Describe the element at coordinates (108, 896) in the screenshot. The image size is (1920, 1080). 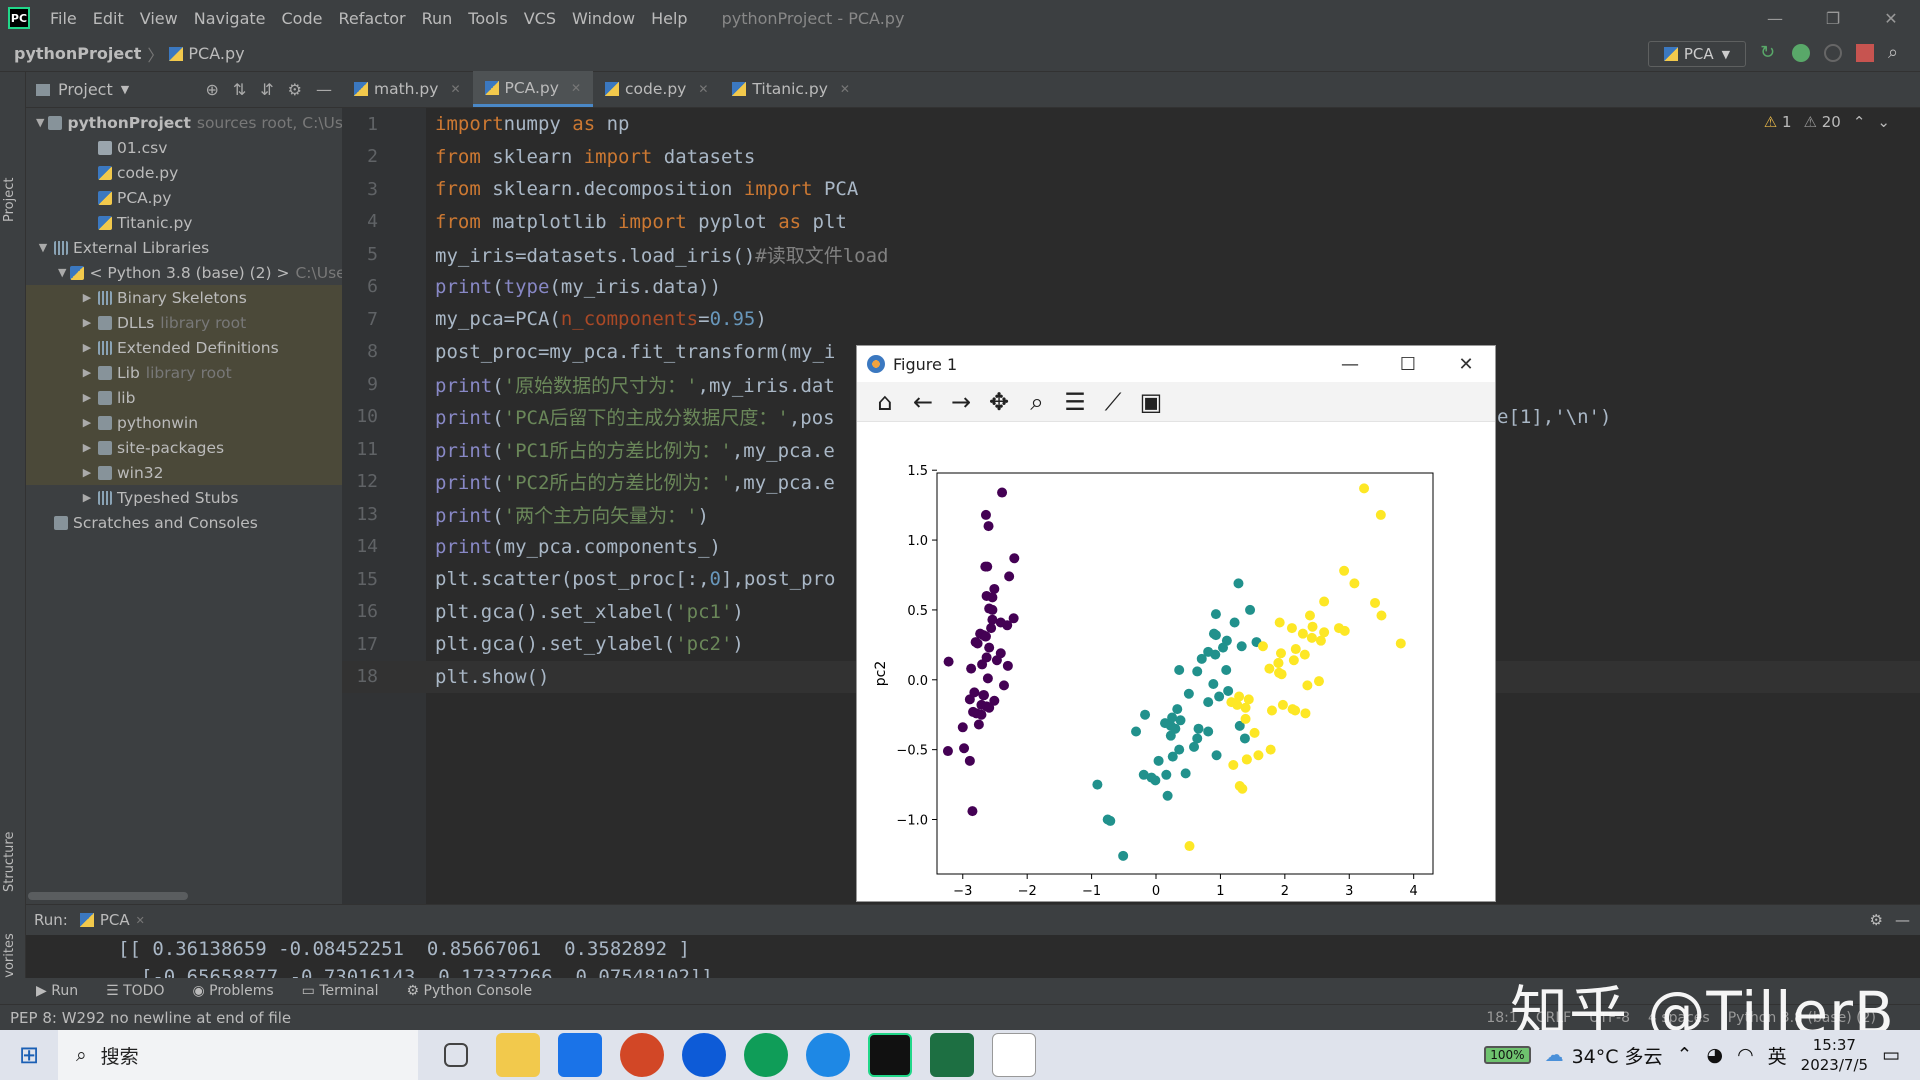
I see `horizontal-scrollbar` at that location.